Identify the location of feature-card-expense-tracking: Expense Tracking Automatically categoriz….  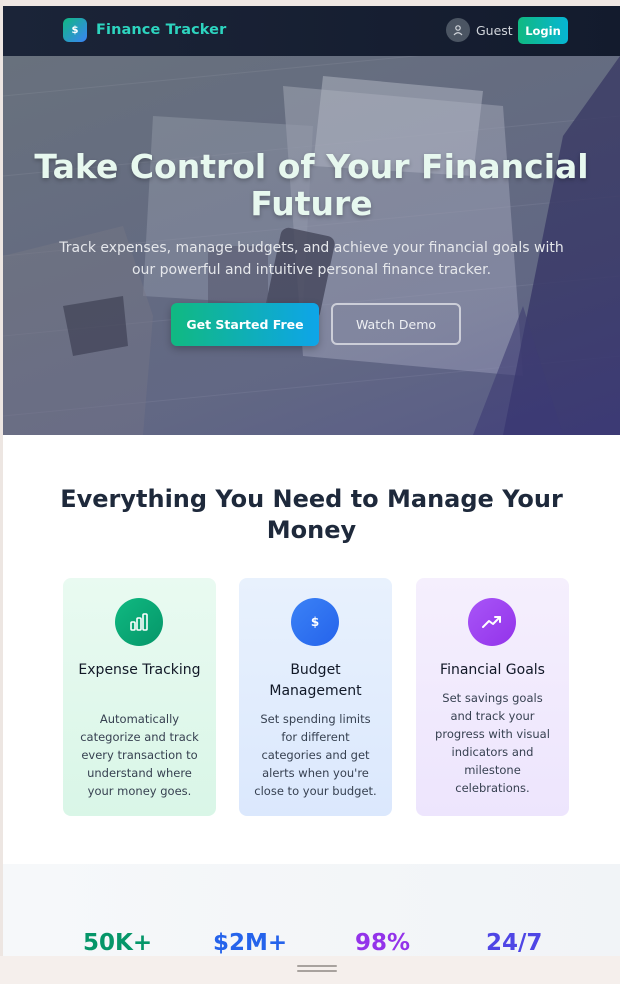
(139, 697).